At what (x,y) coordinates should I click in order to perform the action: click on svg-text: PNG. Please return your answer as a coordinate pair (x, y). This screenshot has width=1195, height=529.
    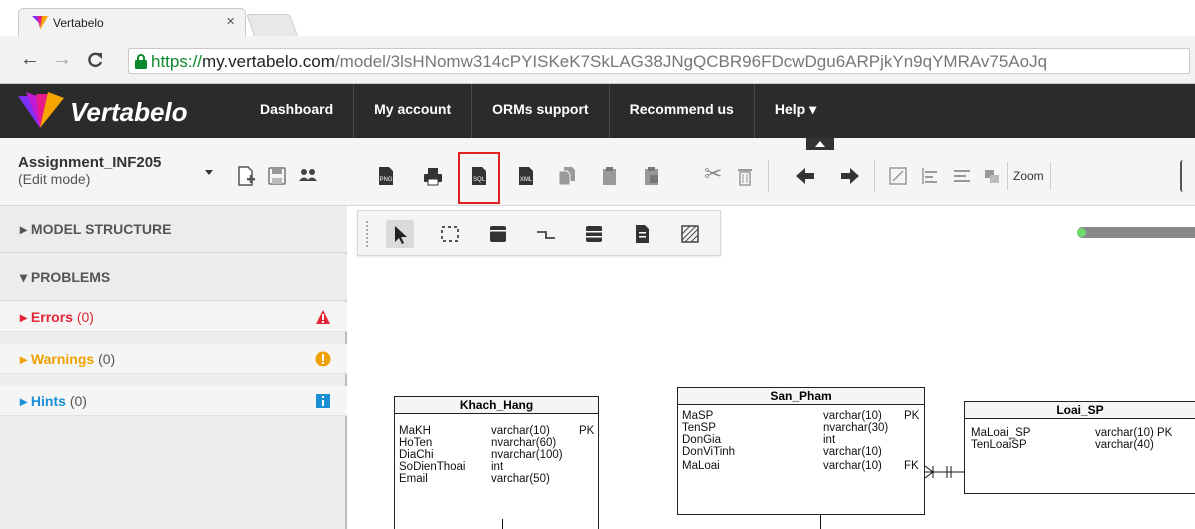
    Looking at the image, I should click on (385, 180).